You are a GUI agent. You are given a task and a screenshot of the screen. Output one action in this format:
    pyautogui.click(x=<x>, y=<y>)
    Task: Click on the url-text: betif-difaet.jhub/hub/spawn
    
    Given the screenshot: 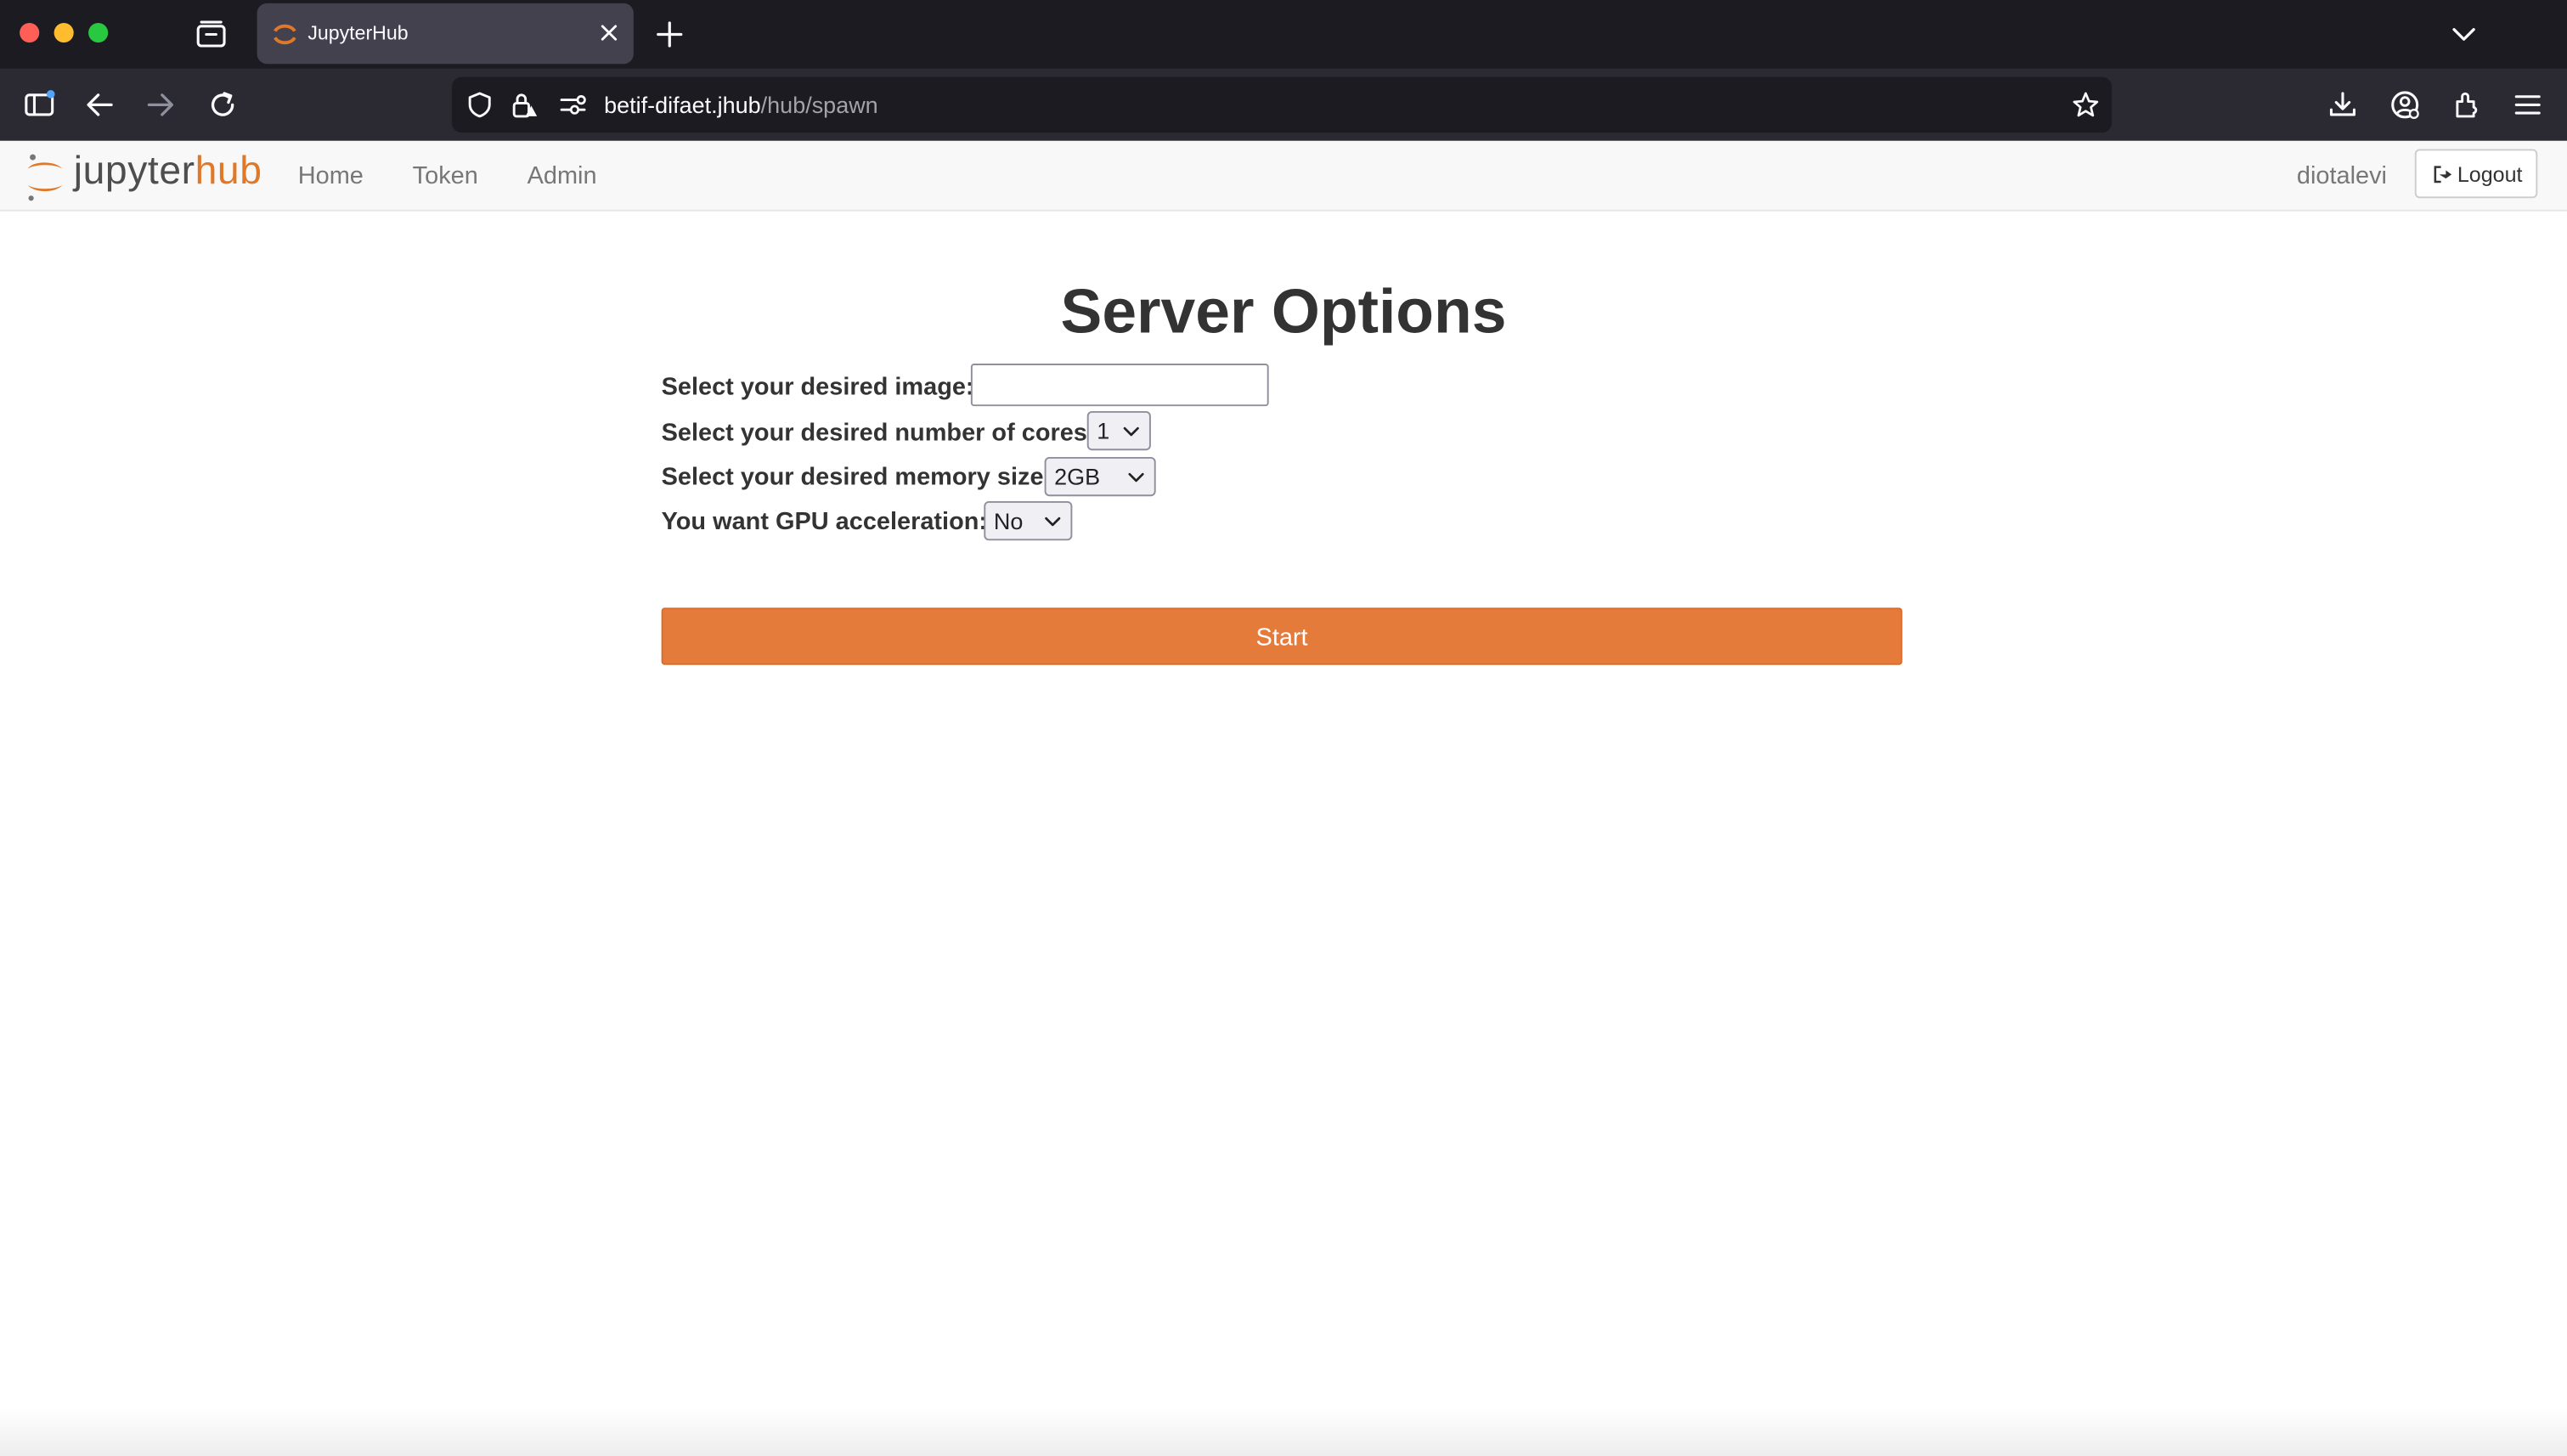 What is the action you would take?
    pyautogui.click(x=741, y=105)
    